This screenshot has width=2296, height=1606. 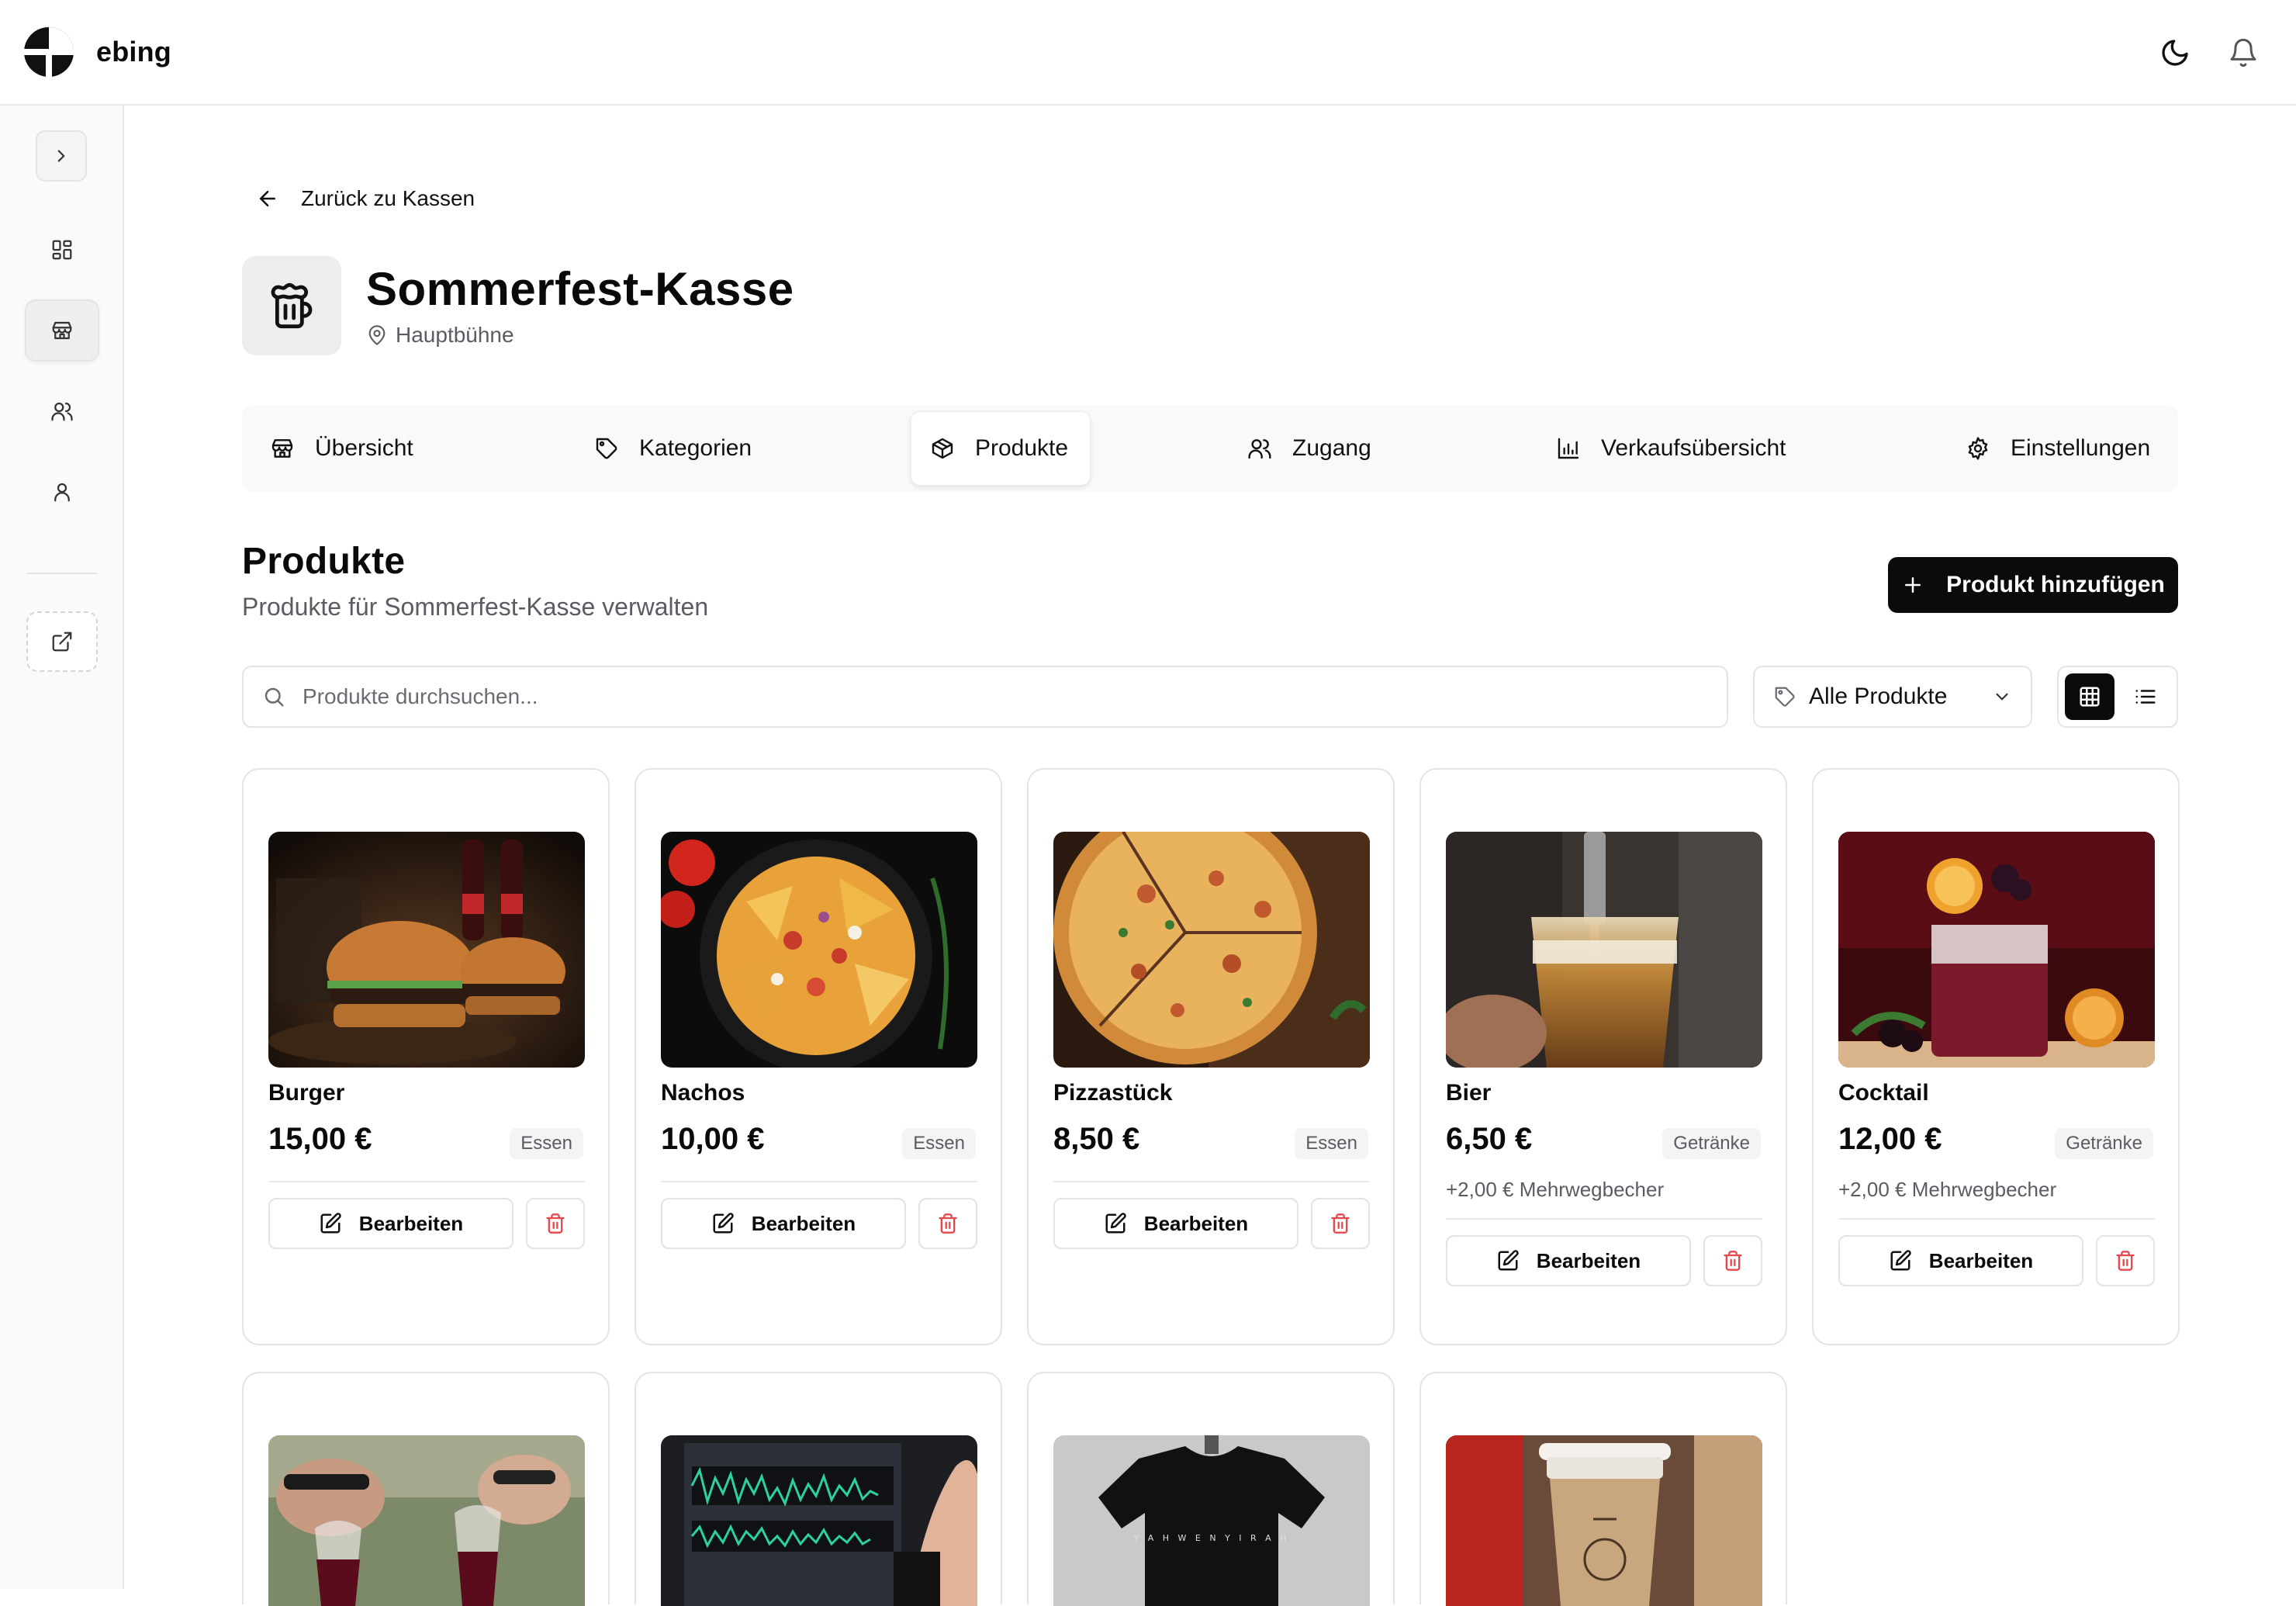 What do you see at coordinates (306, 1093) in the screenshot?
I see `product-name: Burger` at bounding box center [306, 1093].